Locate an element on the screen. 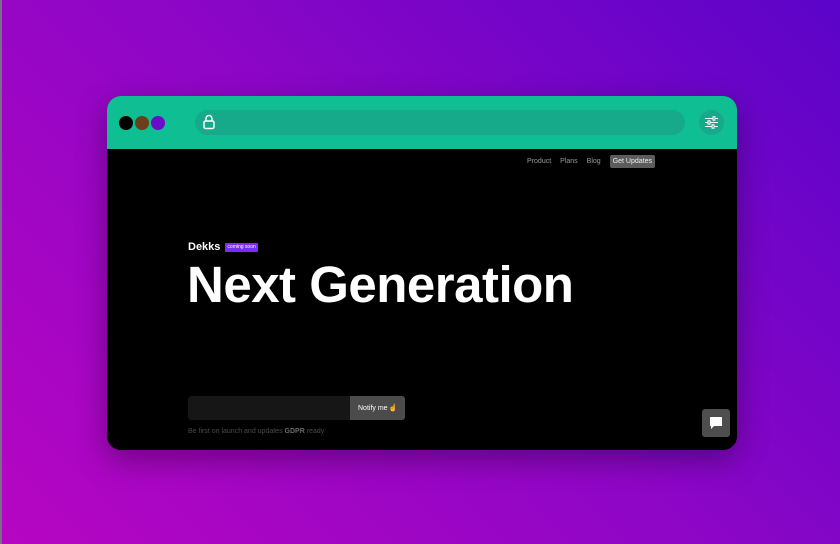  top-nav: Product Plans Blog Get Updates is located at coordinates (591, 161).